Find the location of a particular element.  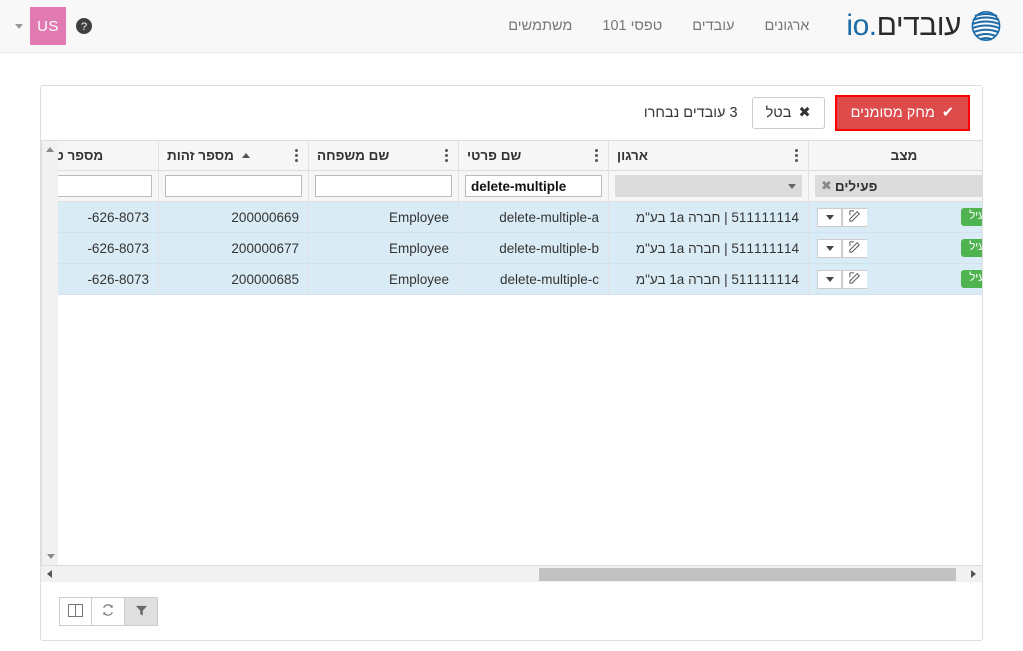

help-circle-icon: ? is located at coordinates (84, 26).